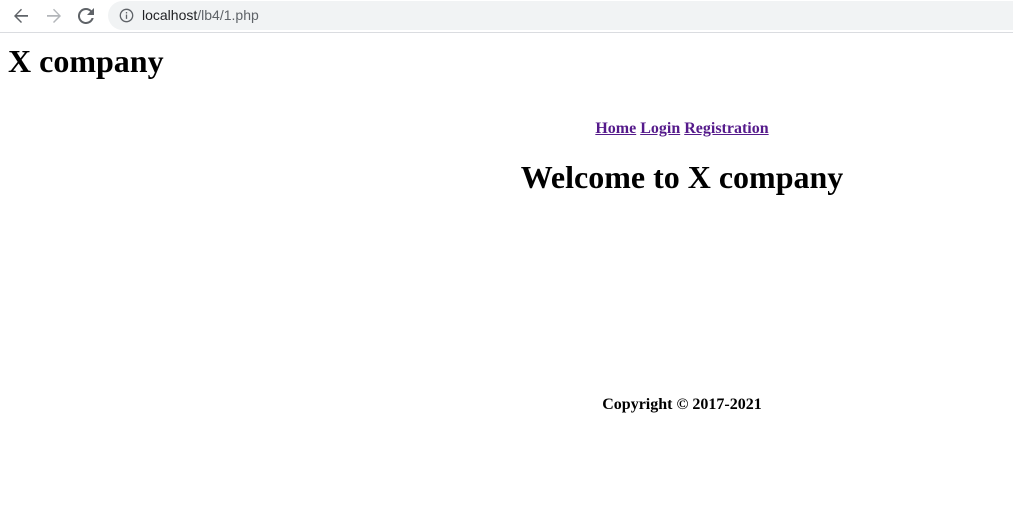 The width and height of the screenshot is (1013, 513). I want to click on nav-menu: Home Login Registration, so click(682, 129).